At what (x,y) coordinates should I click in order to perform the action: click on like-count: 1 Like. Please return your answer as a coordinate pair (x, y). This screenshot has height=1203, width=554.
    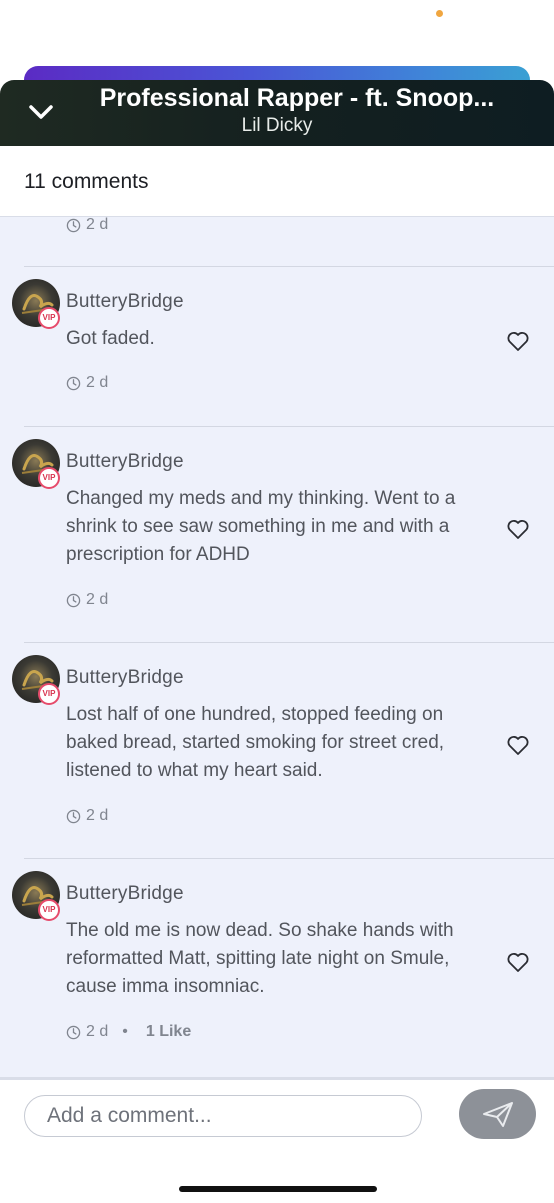
    Looking at the image, I should click on (168, 1032).